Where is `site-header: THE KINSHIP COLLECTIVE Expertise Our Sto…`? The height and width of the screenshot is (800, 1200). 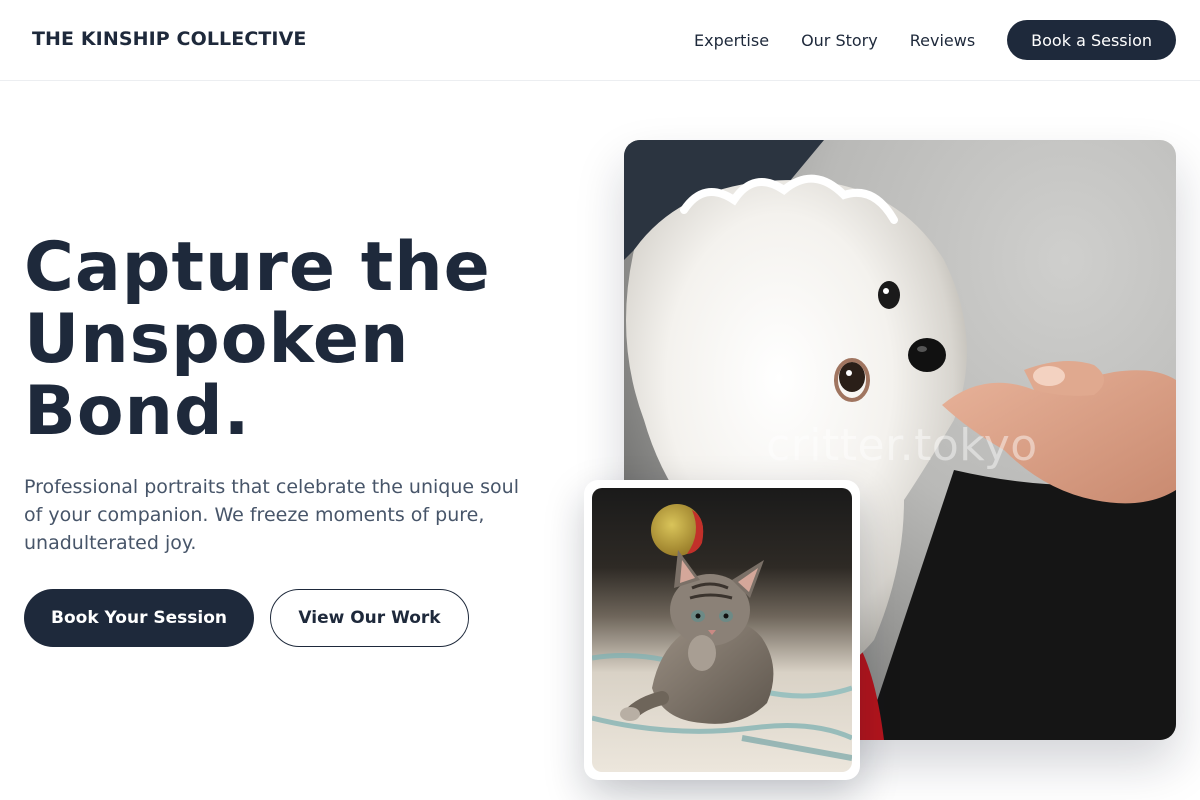 site-header: THE KINSHIP COLLECTIVE Expertise Our Sto… is located at coordinates (600, 40).